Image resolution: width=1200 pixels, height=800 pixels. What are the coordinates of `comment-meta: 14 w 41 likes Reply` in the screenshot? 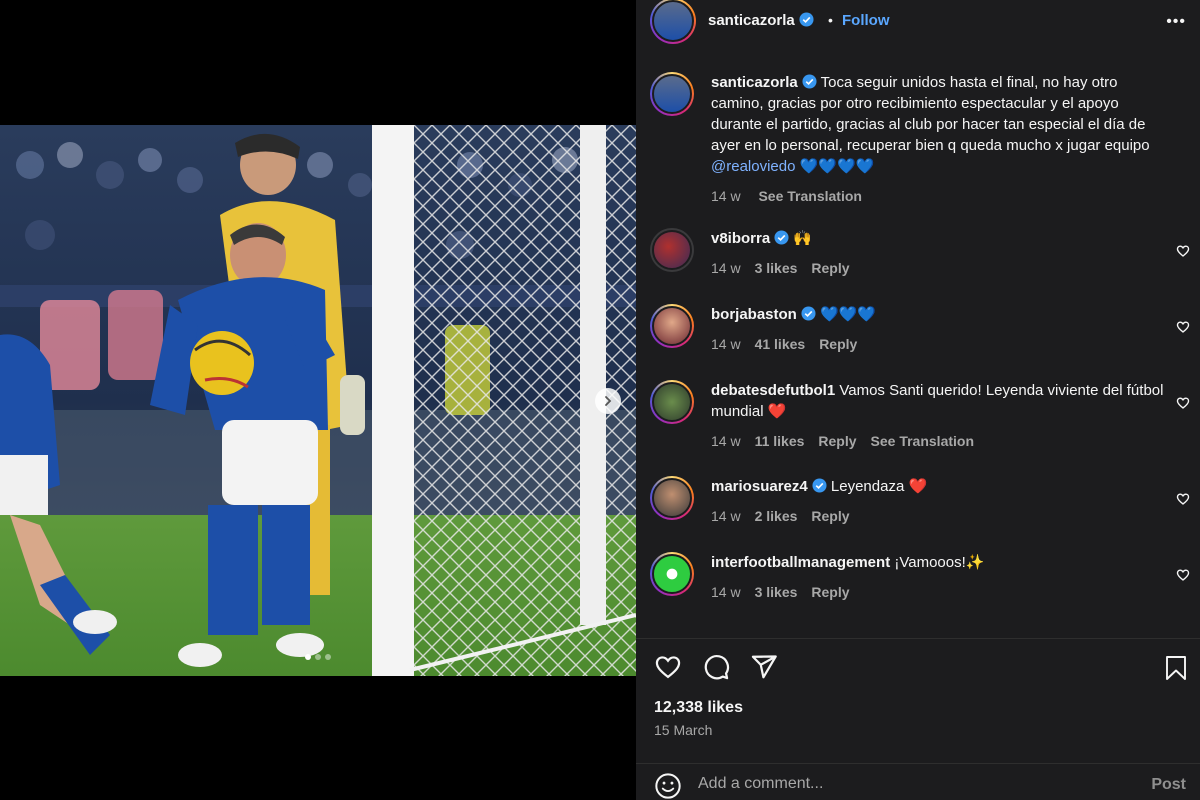 It's located at (941, 344).